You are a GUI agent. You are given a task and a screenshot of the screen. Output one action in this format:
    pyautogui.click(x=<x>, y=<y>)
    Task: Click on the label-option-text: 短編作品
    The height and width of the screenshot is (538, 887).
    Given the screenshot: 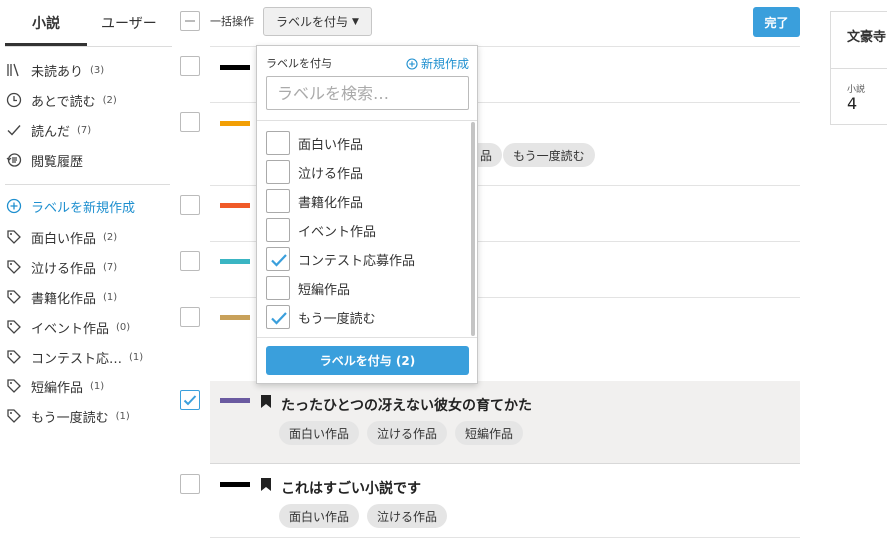 What is the action you would take?
    pyautogui.click(x=324, y=290)
    